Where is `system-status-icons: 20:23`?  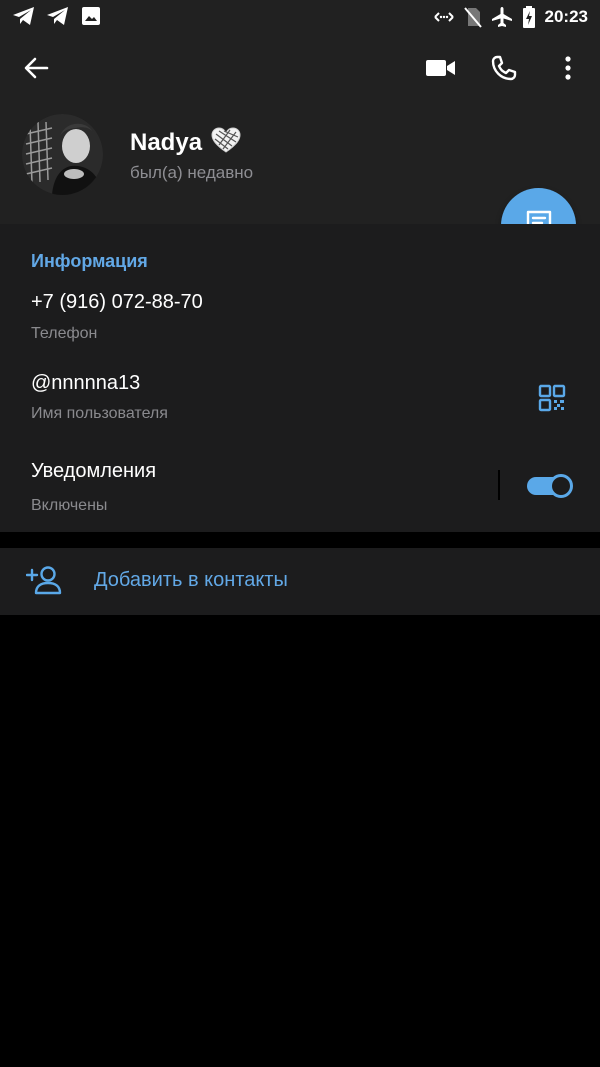
system-status-icons: 20:23 is located at coordinates (510, 17).